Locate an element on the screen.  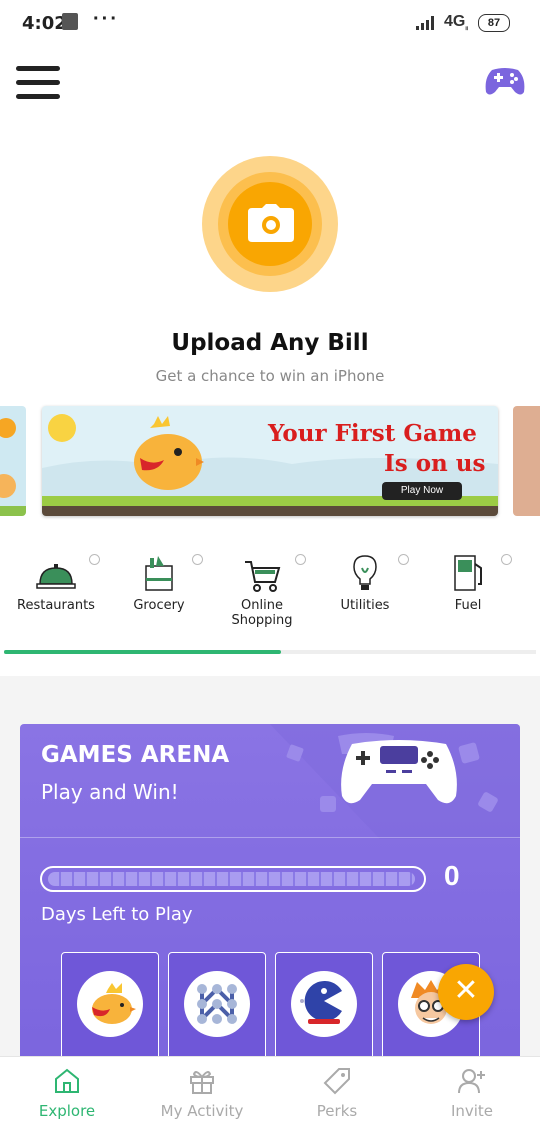
gamepad-icon is located at coordinates (505, 81).